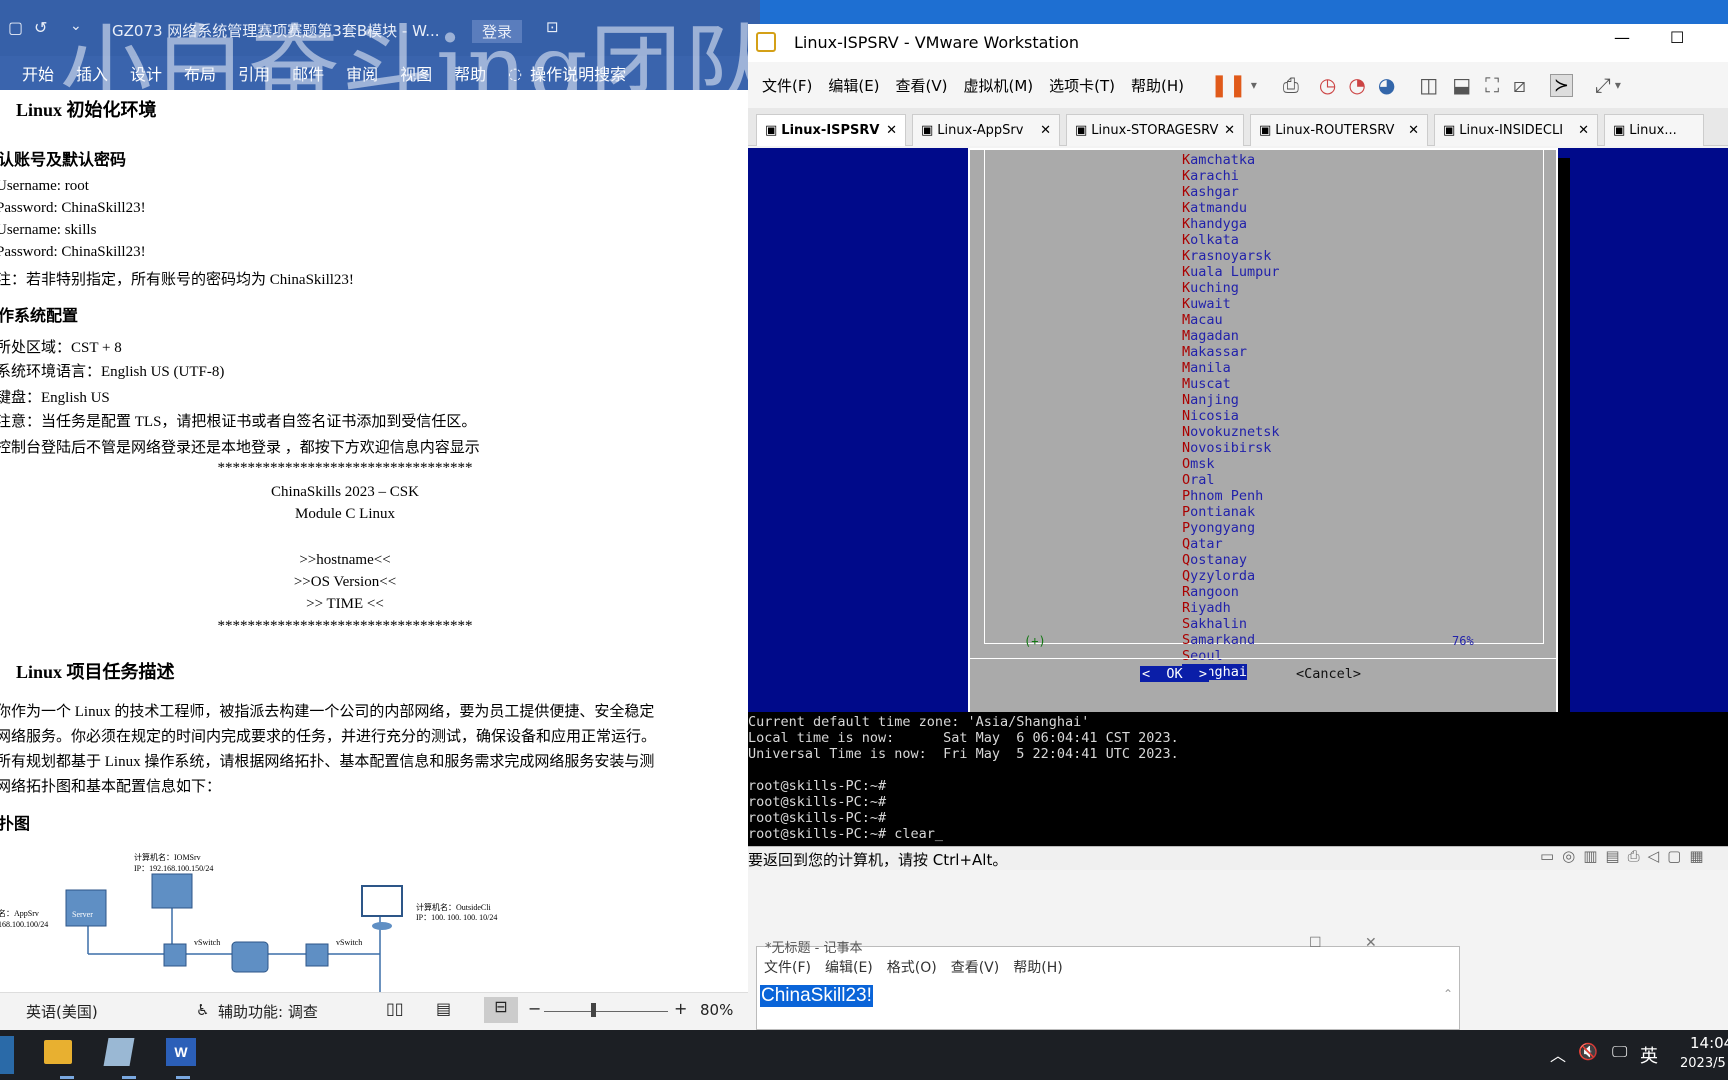 The height and width of the screenshot is (1080, 1728). I want to click on power-dropdown-icon: ▾, so click(1254, 85).